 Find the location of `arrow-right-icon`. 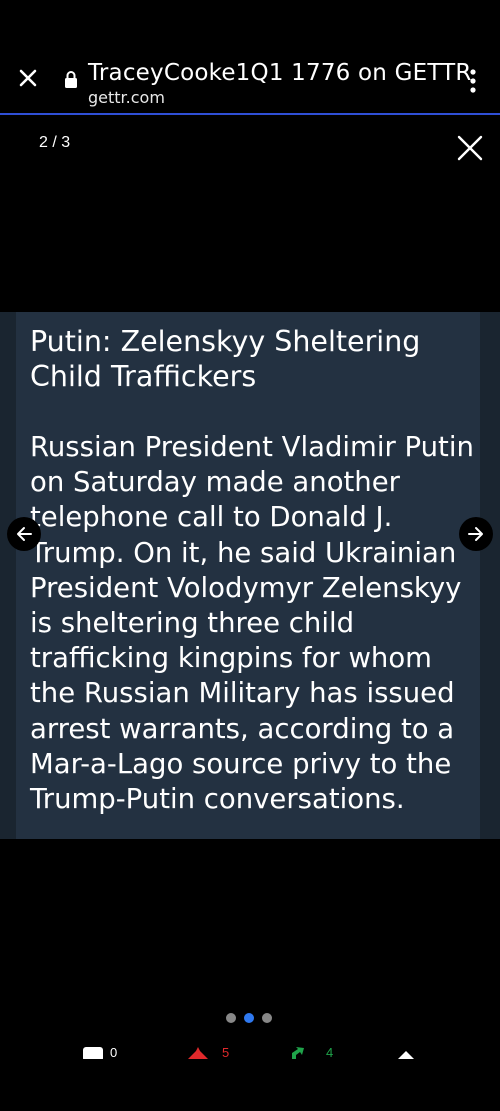

arrow-right-icon is located at coordinates (475, 534).